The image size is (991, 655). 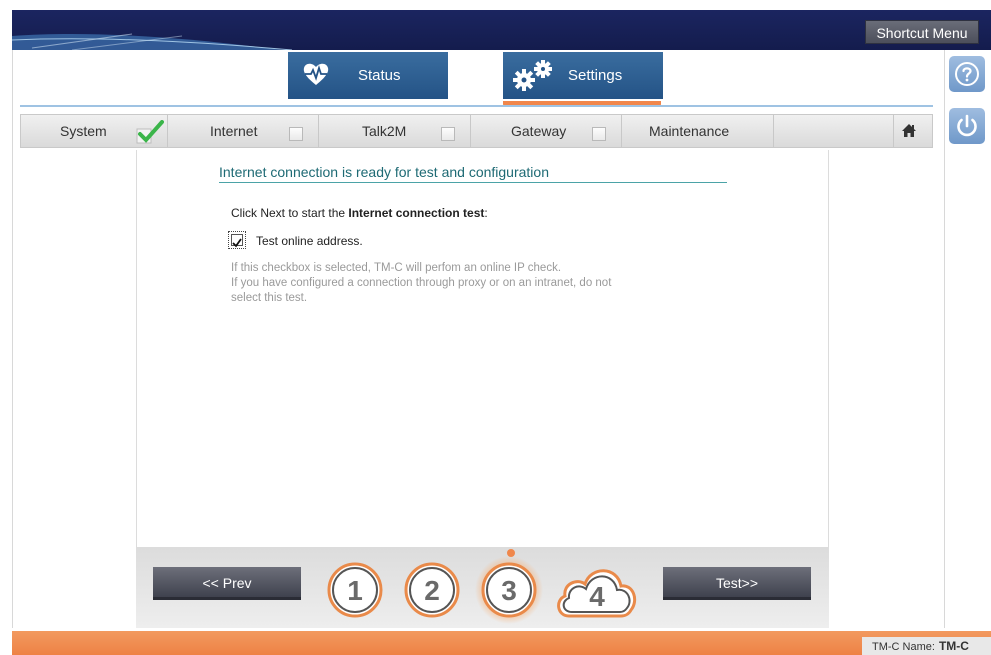 I want to click on logout-power-button, so click(x=967, y=126).